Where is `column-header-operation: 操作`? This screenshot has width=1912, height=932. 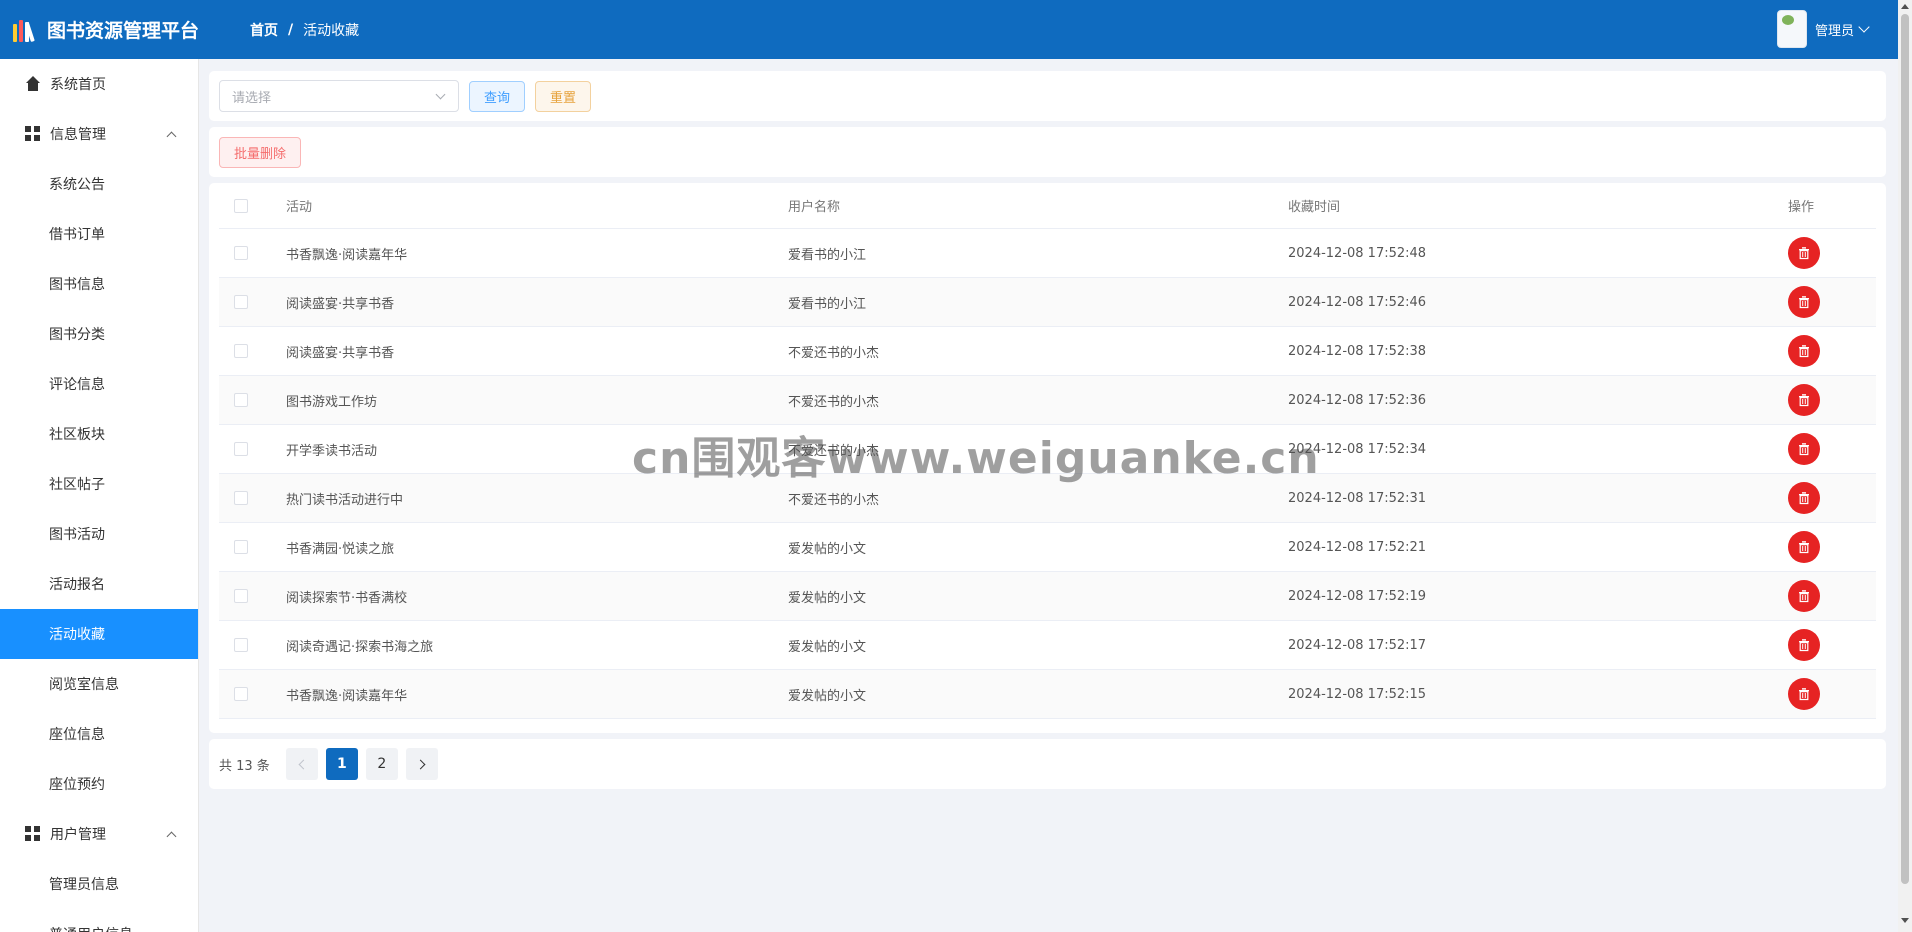 column-header-operation: 操作 is located at coordinates (1801, 207).